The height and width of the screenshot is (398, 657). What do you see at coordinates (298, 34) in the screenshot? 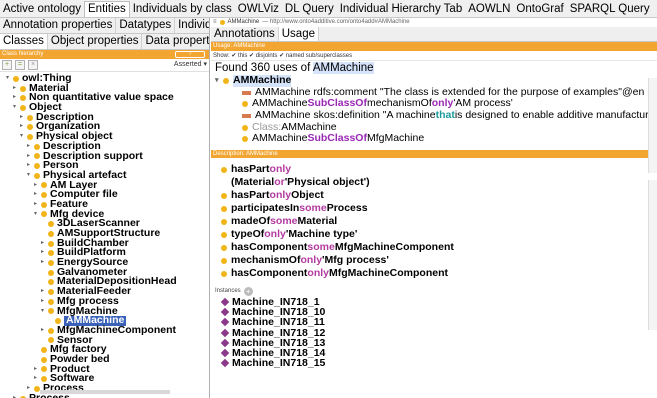
I see `tab-usage: Usage` at bounding box center [298, 34].